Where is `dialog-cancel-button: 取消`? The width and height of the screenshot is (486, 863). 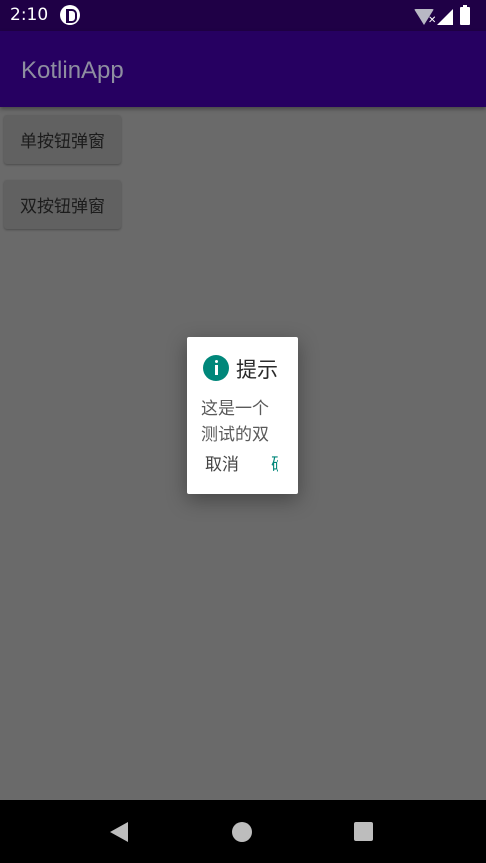
dialog-cancel-button: 取消 is located at coordinates (222, 462).